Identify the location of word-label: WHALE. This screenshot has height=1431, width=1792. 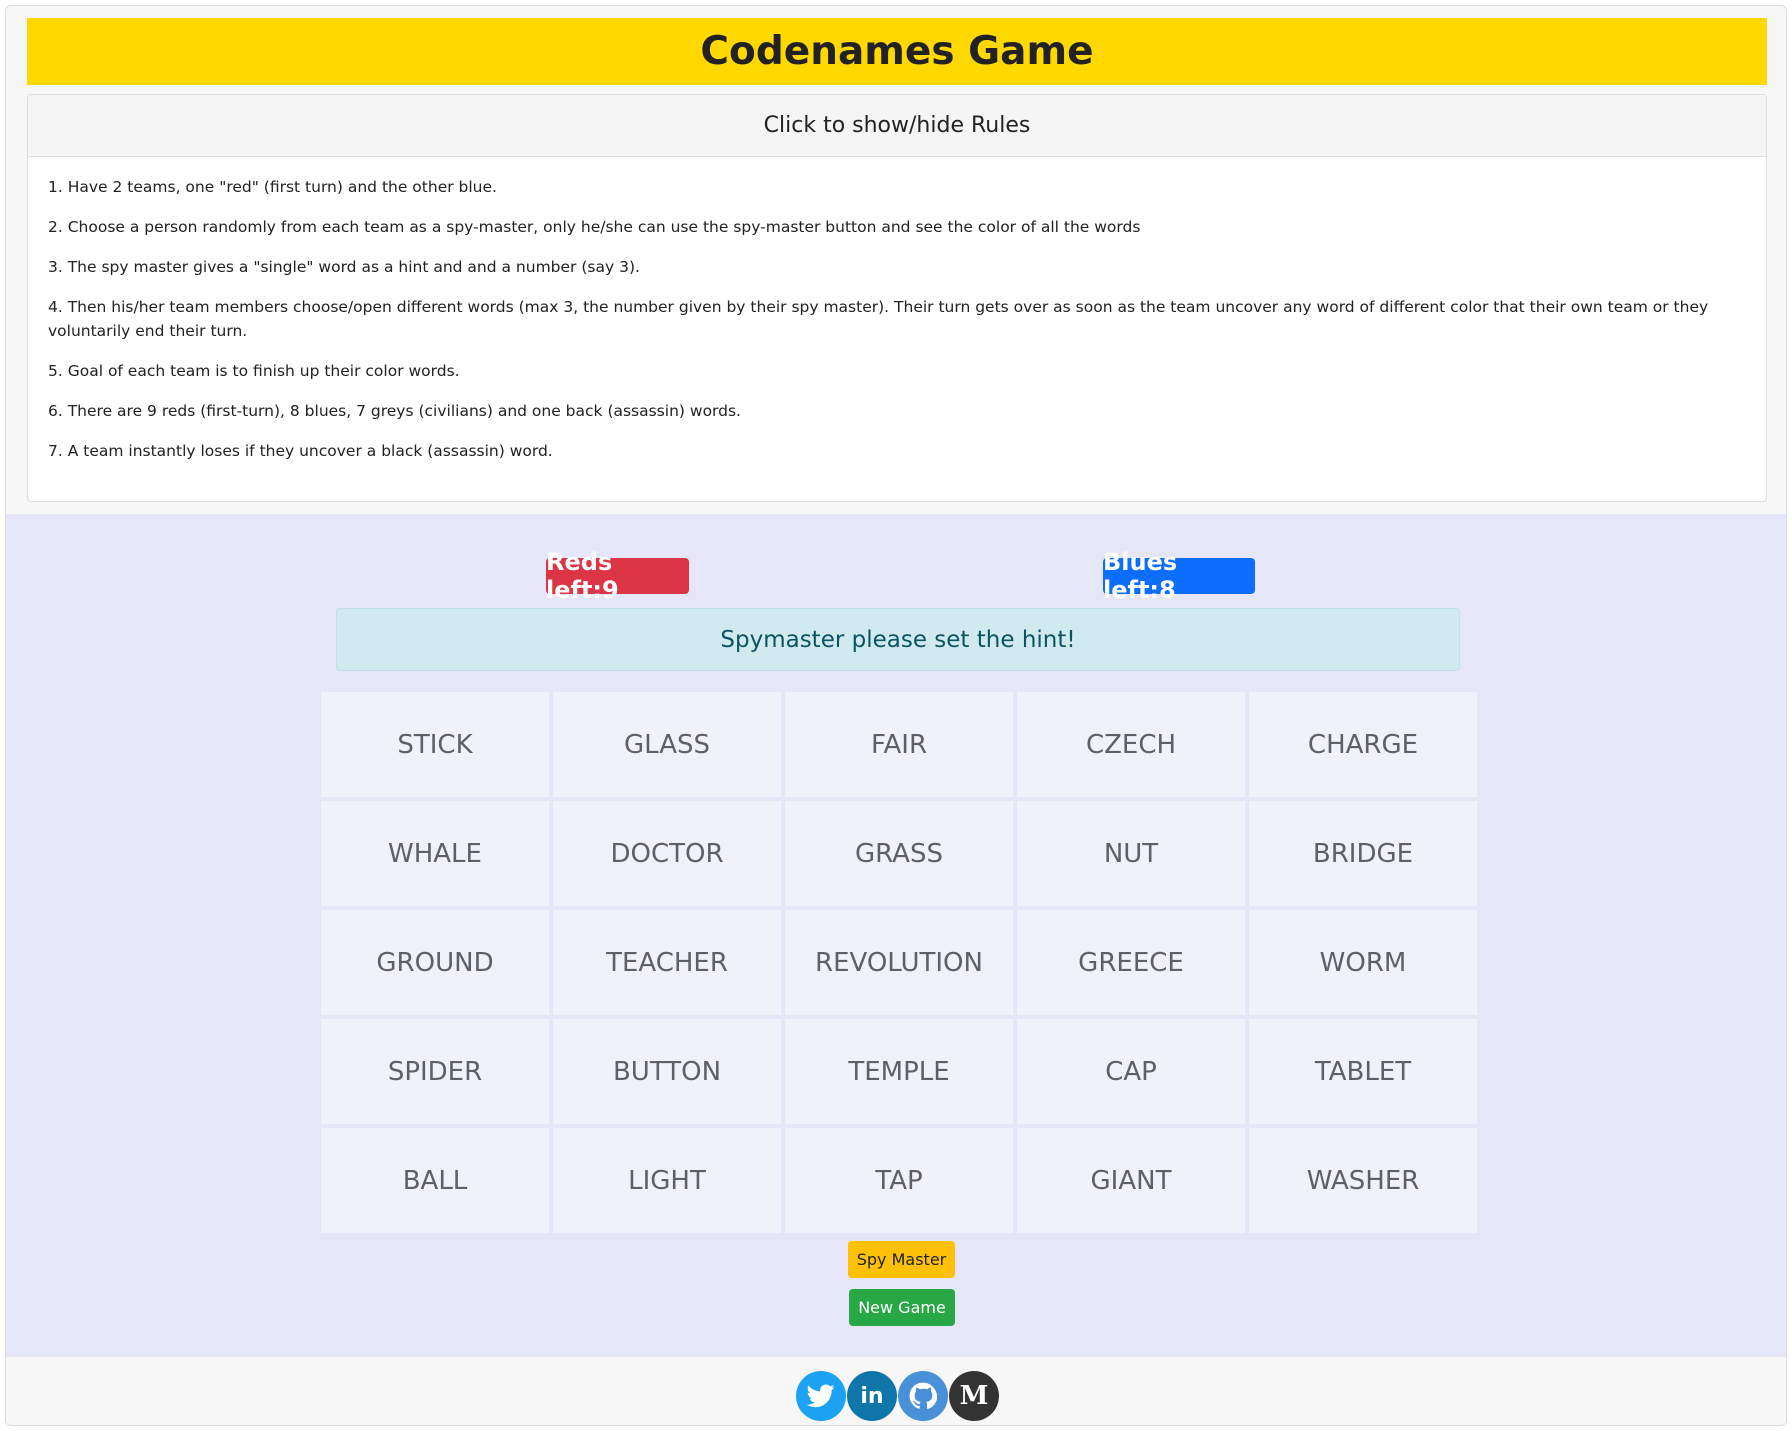
(435, 853).